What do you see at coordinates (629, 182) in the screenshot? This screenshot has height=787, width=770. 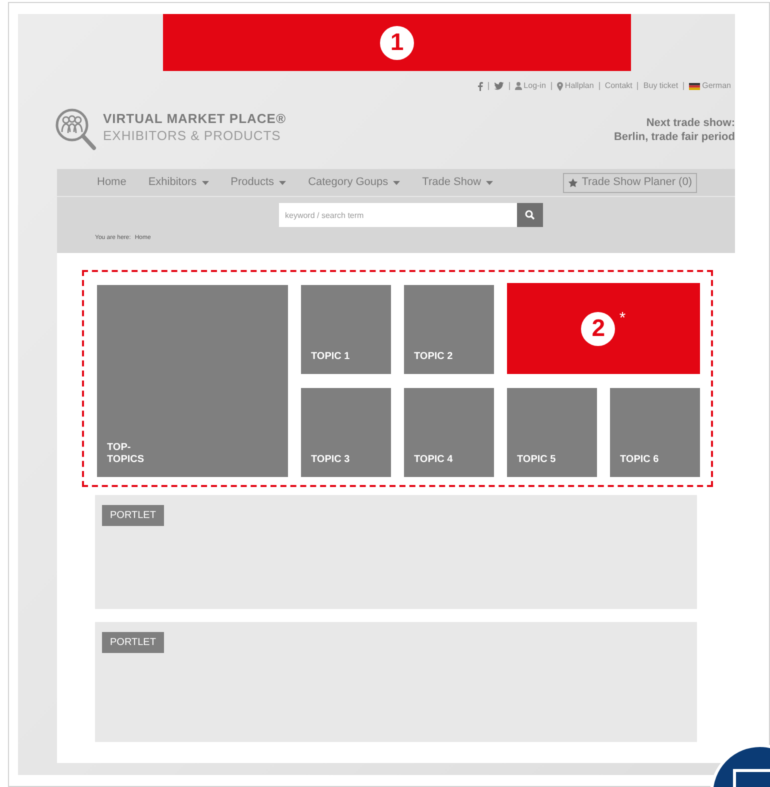 I see `planner-button: Trade Show Planer (0)` at bounding box center [629, 182].